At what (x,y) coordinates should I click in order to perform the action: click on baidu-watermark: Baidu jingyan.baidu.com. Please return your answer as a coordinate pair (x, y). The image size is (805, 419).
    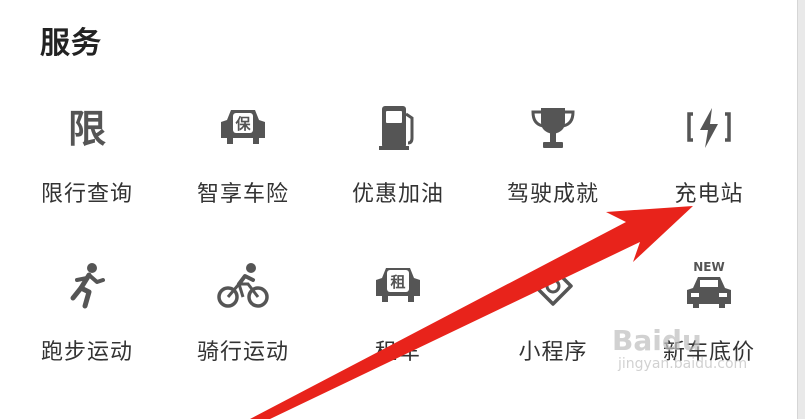
    Looking at the image, I should click on (680, 348).